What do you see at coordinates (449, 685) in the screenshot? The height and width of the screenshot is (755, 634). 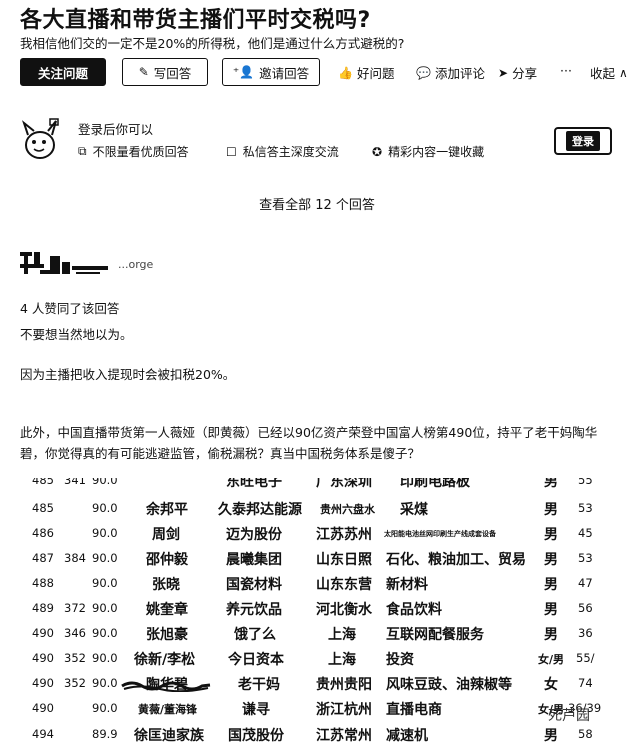 I see `industry-cell: 风味豆豉、油辣椒等` at bounding box center [449, 685].